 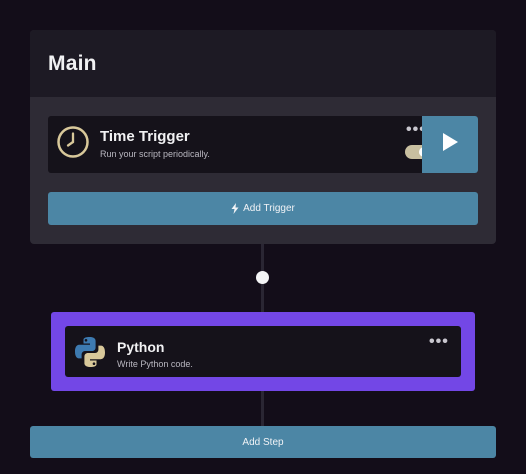 I want to click on step-title: Python, so click(x=141, y=347).